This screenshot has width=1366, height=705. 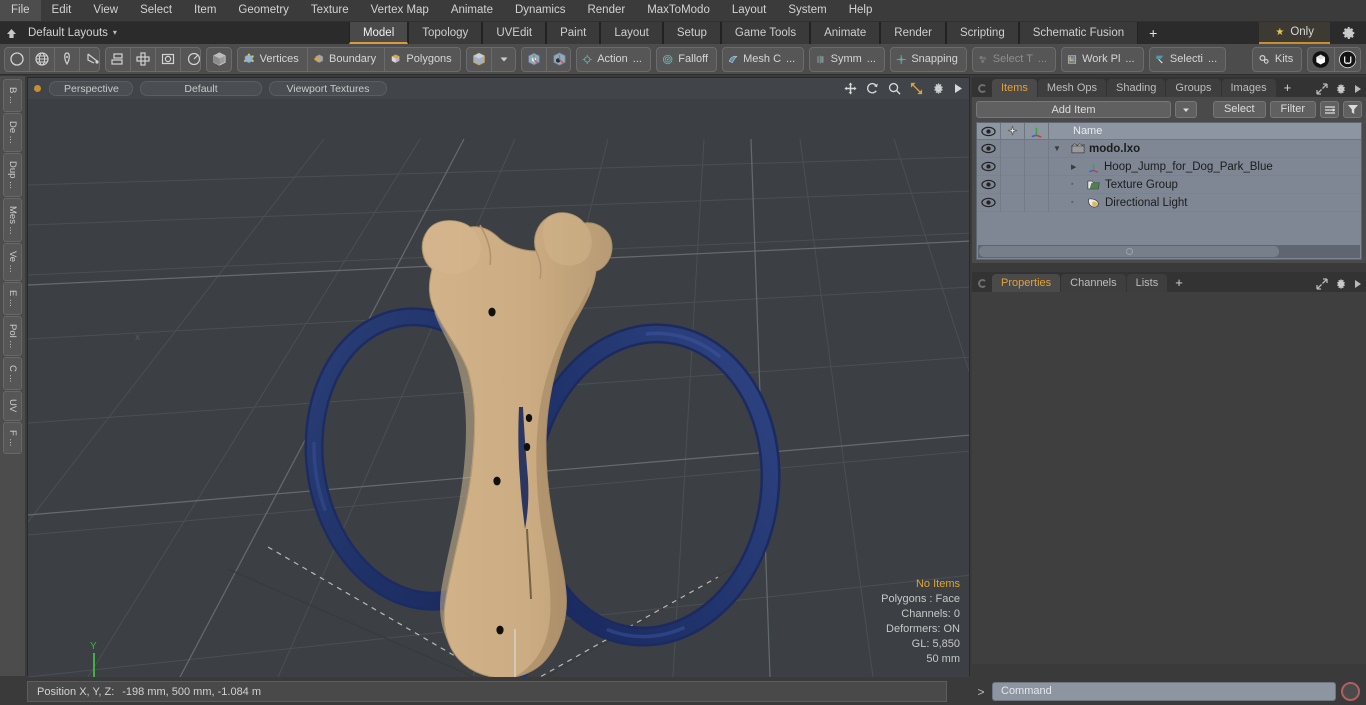 What do you see at coordinates (1129, 251) in the screenshot?
I see `scrollbar-thumb` at bounding box center [1129, 251].